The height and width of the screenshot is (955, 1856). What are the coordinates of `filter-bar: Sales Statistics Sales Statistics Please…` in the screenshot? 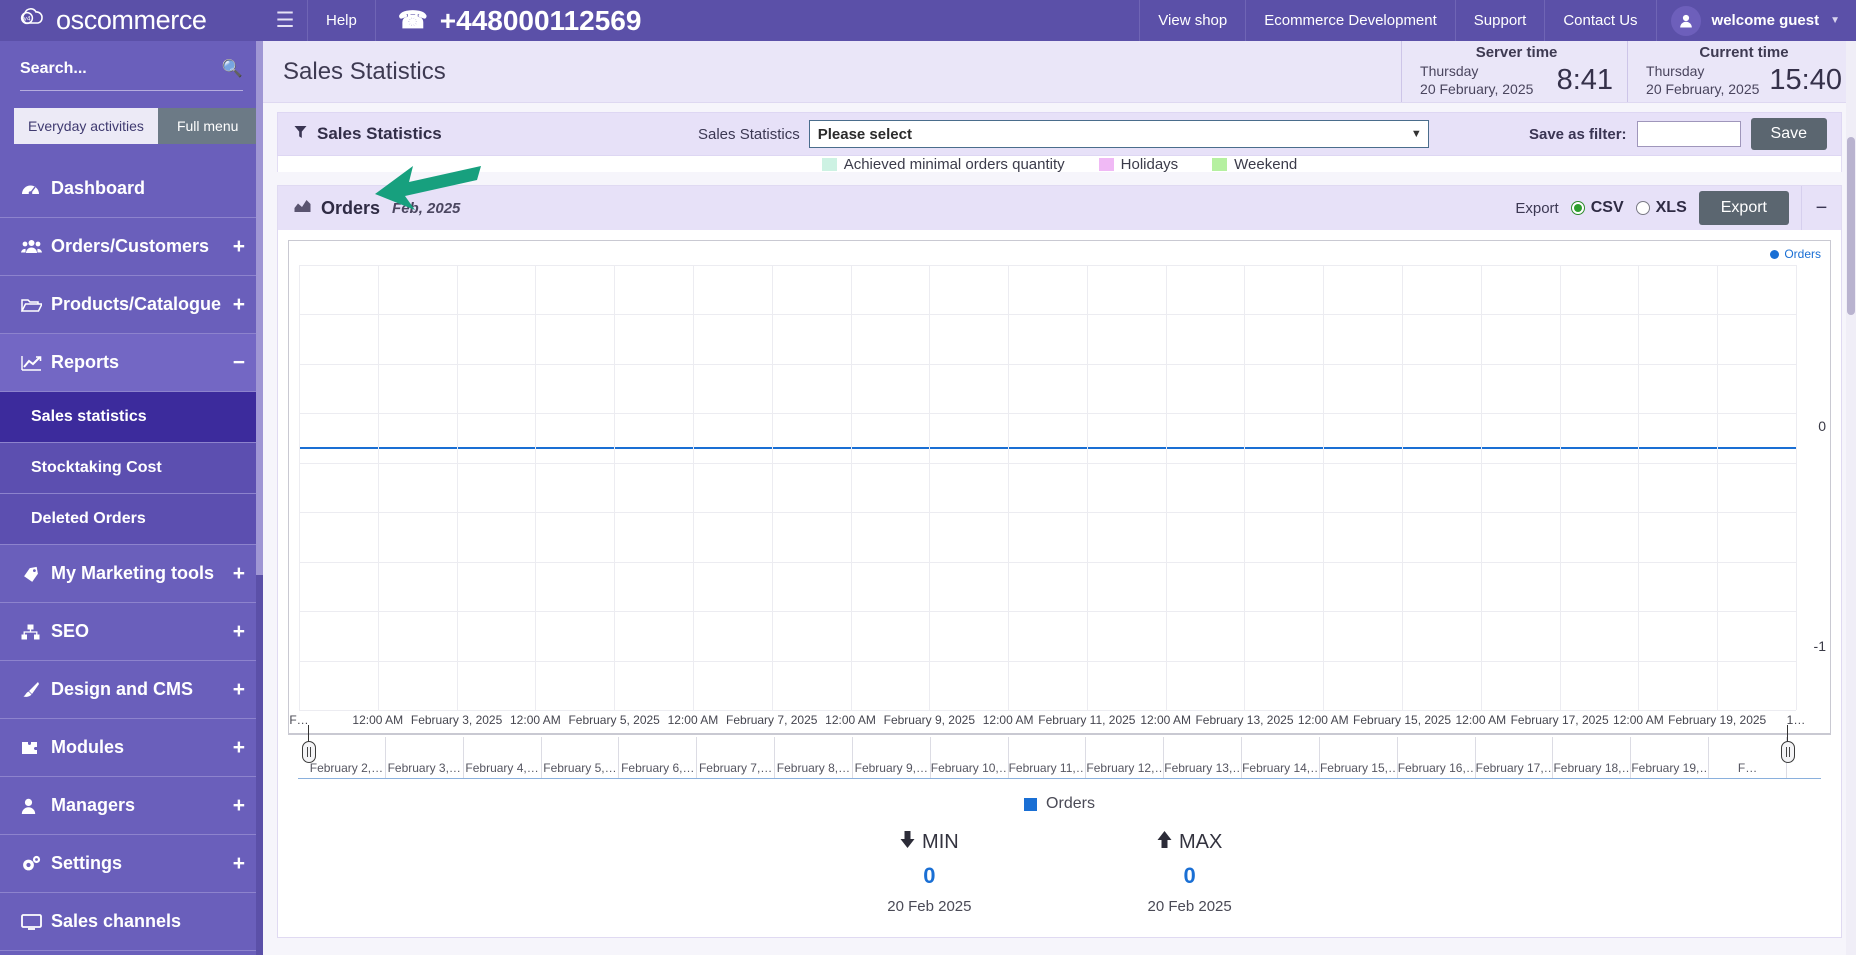 It's located at (1059, 134).